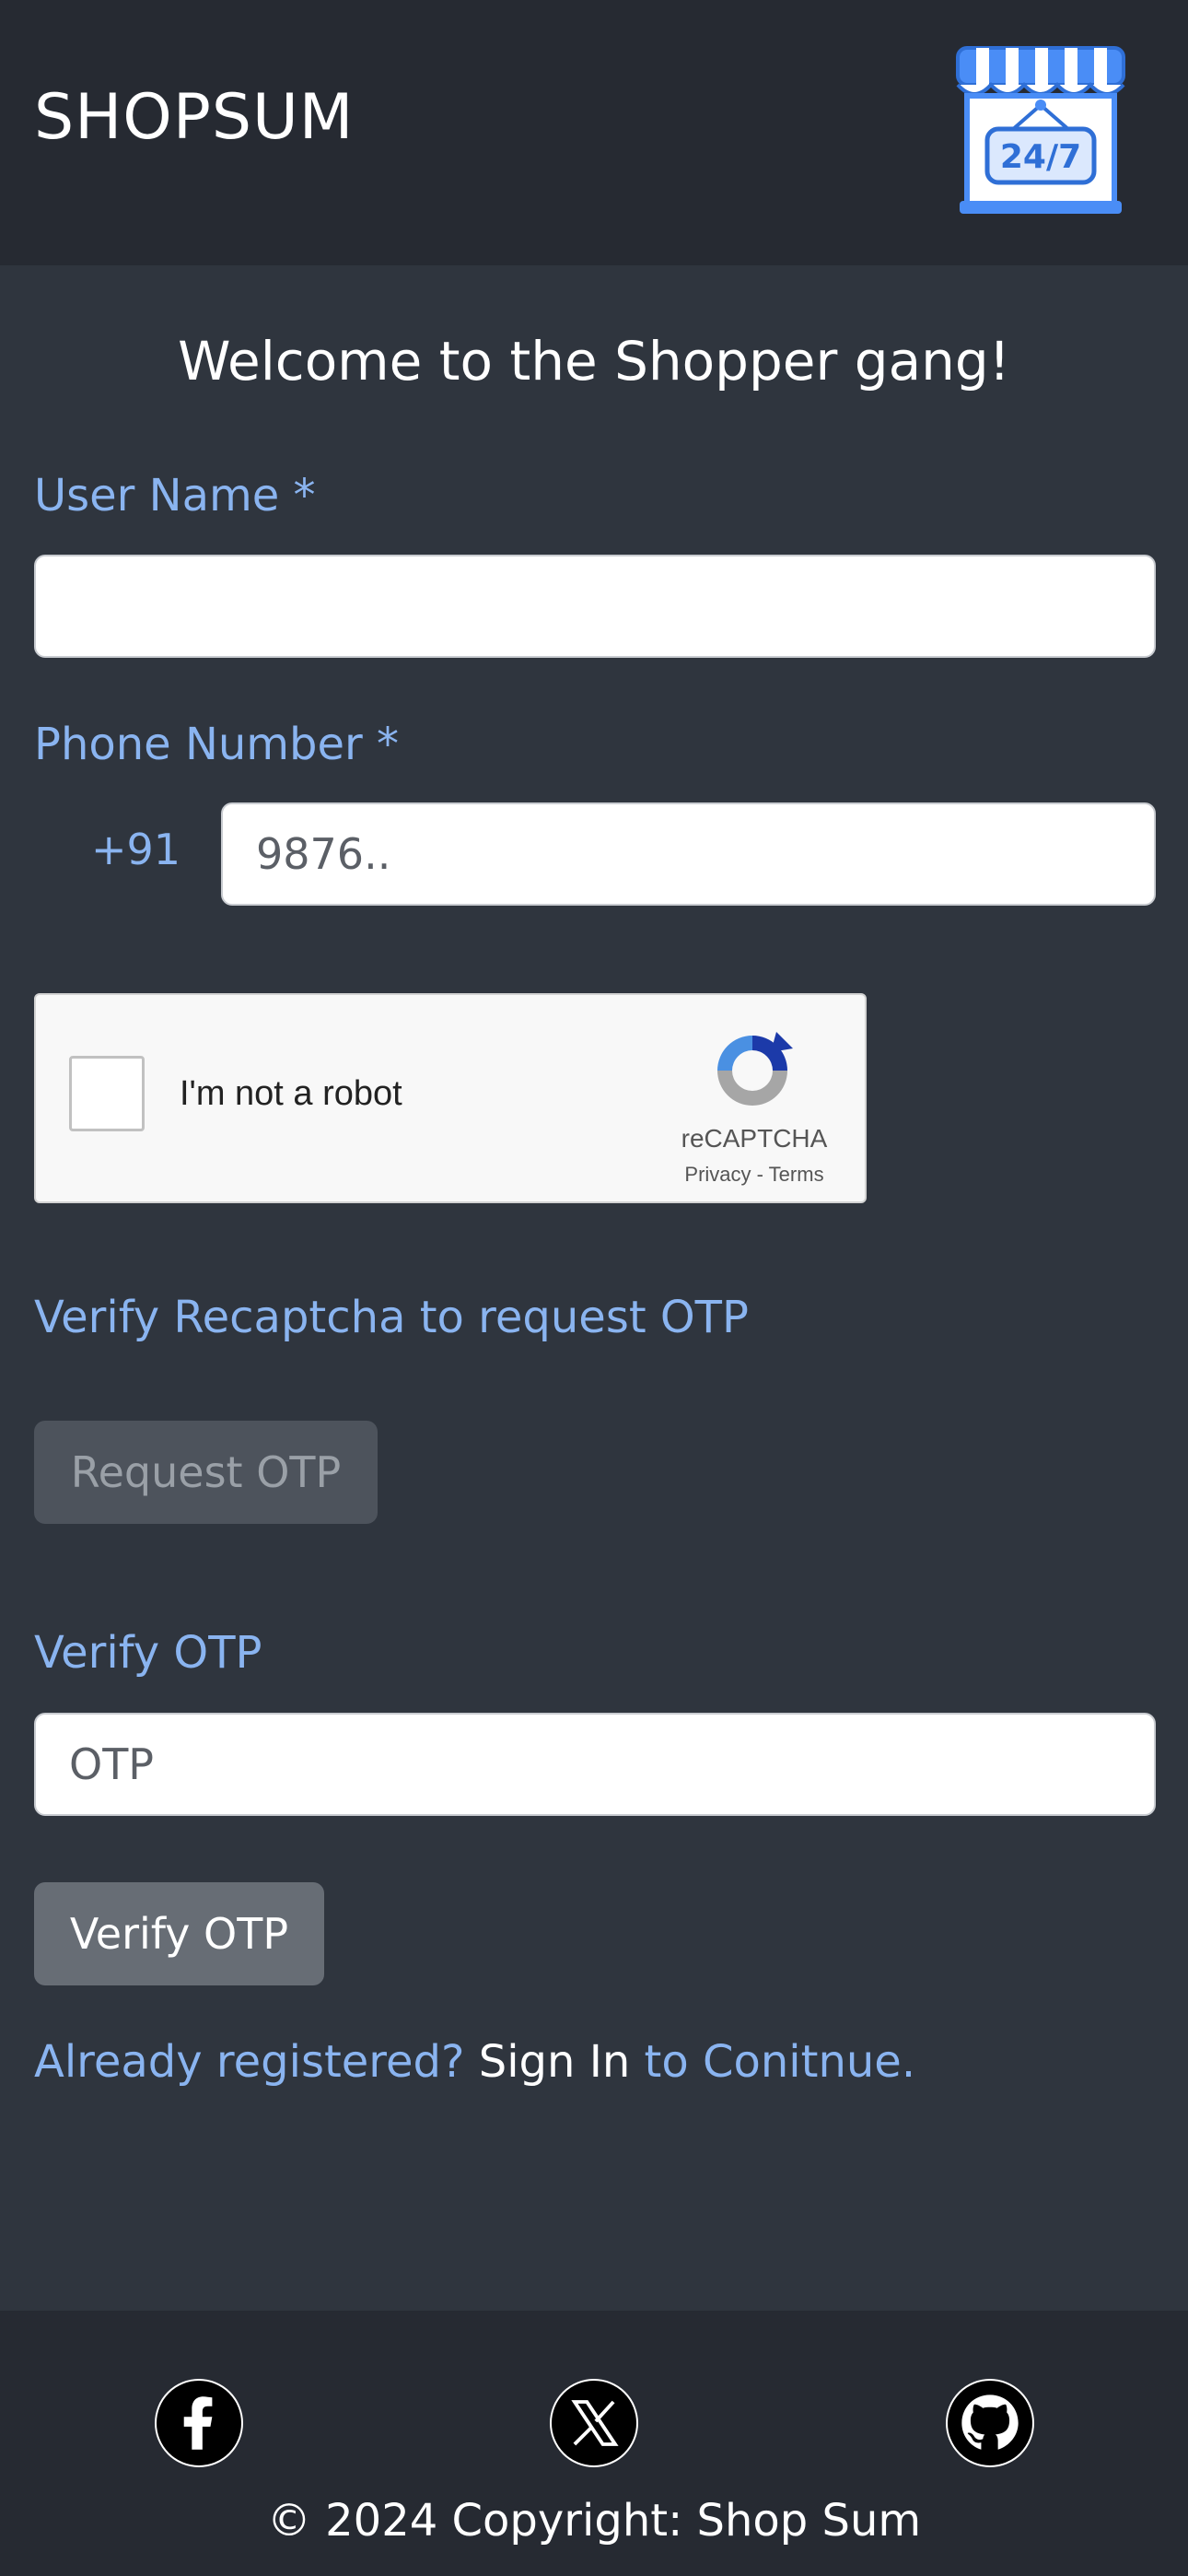 The width and height of the screenshot is (1188, 2576). Describe the element at coordinates (217, 744) in the screenshot. I see `phone-label: Phone Number *` at that location.